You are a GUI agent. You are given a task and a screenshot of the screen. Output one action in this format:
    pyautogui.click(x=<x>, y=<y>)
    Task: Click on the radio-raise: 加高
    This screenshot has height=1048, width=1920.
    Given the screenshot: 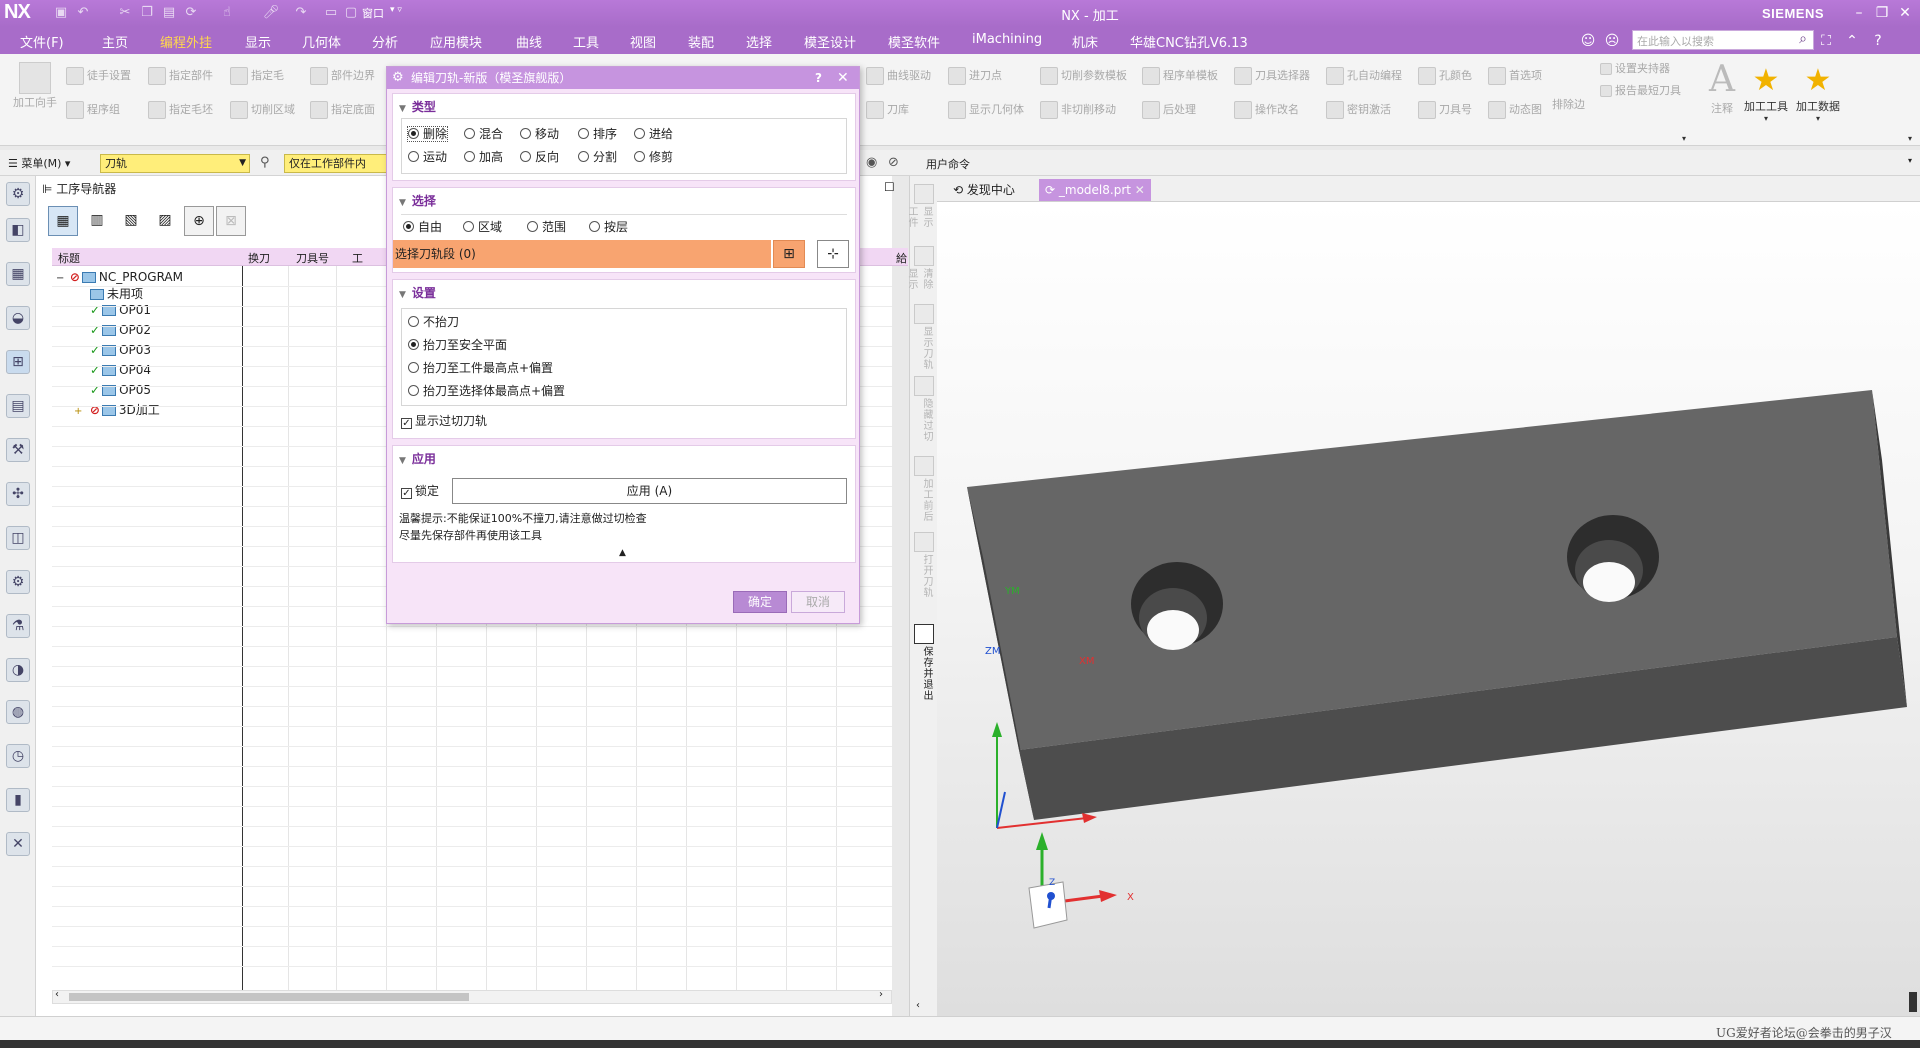 What is the action you would take?
    pyautogui.click(x=483, y=157)
    